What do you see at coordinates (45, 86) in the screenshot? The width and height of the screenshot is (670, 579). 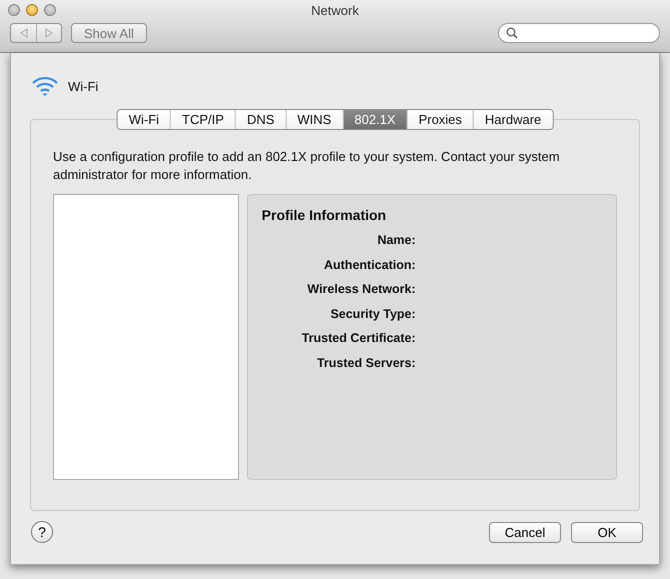 I see `wifi-icon` at bounding box center [45, 86].